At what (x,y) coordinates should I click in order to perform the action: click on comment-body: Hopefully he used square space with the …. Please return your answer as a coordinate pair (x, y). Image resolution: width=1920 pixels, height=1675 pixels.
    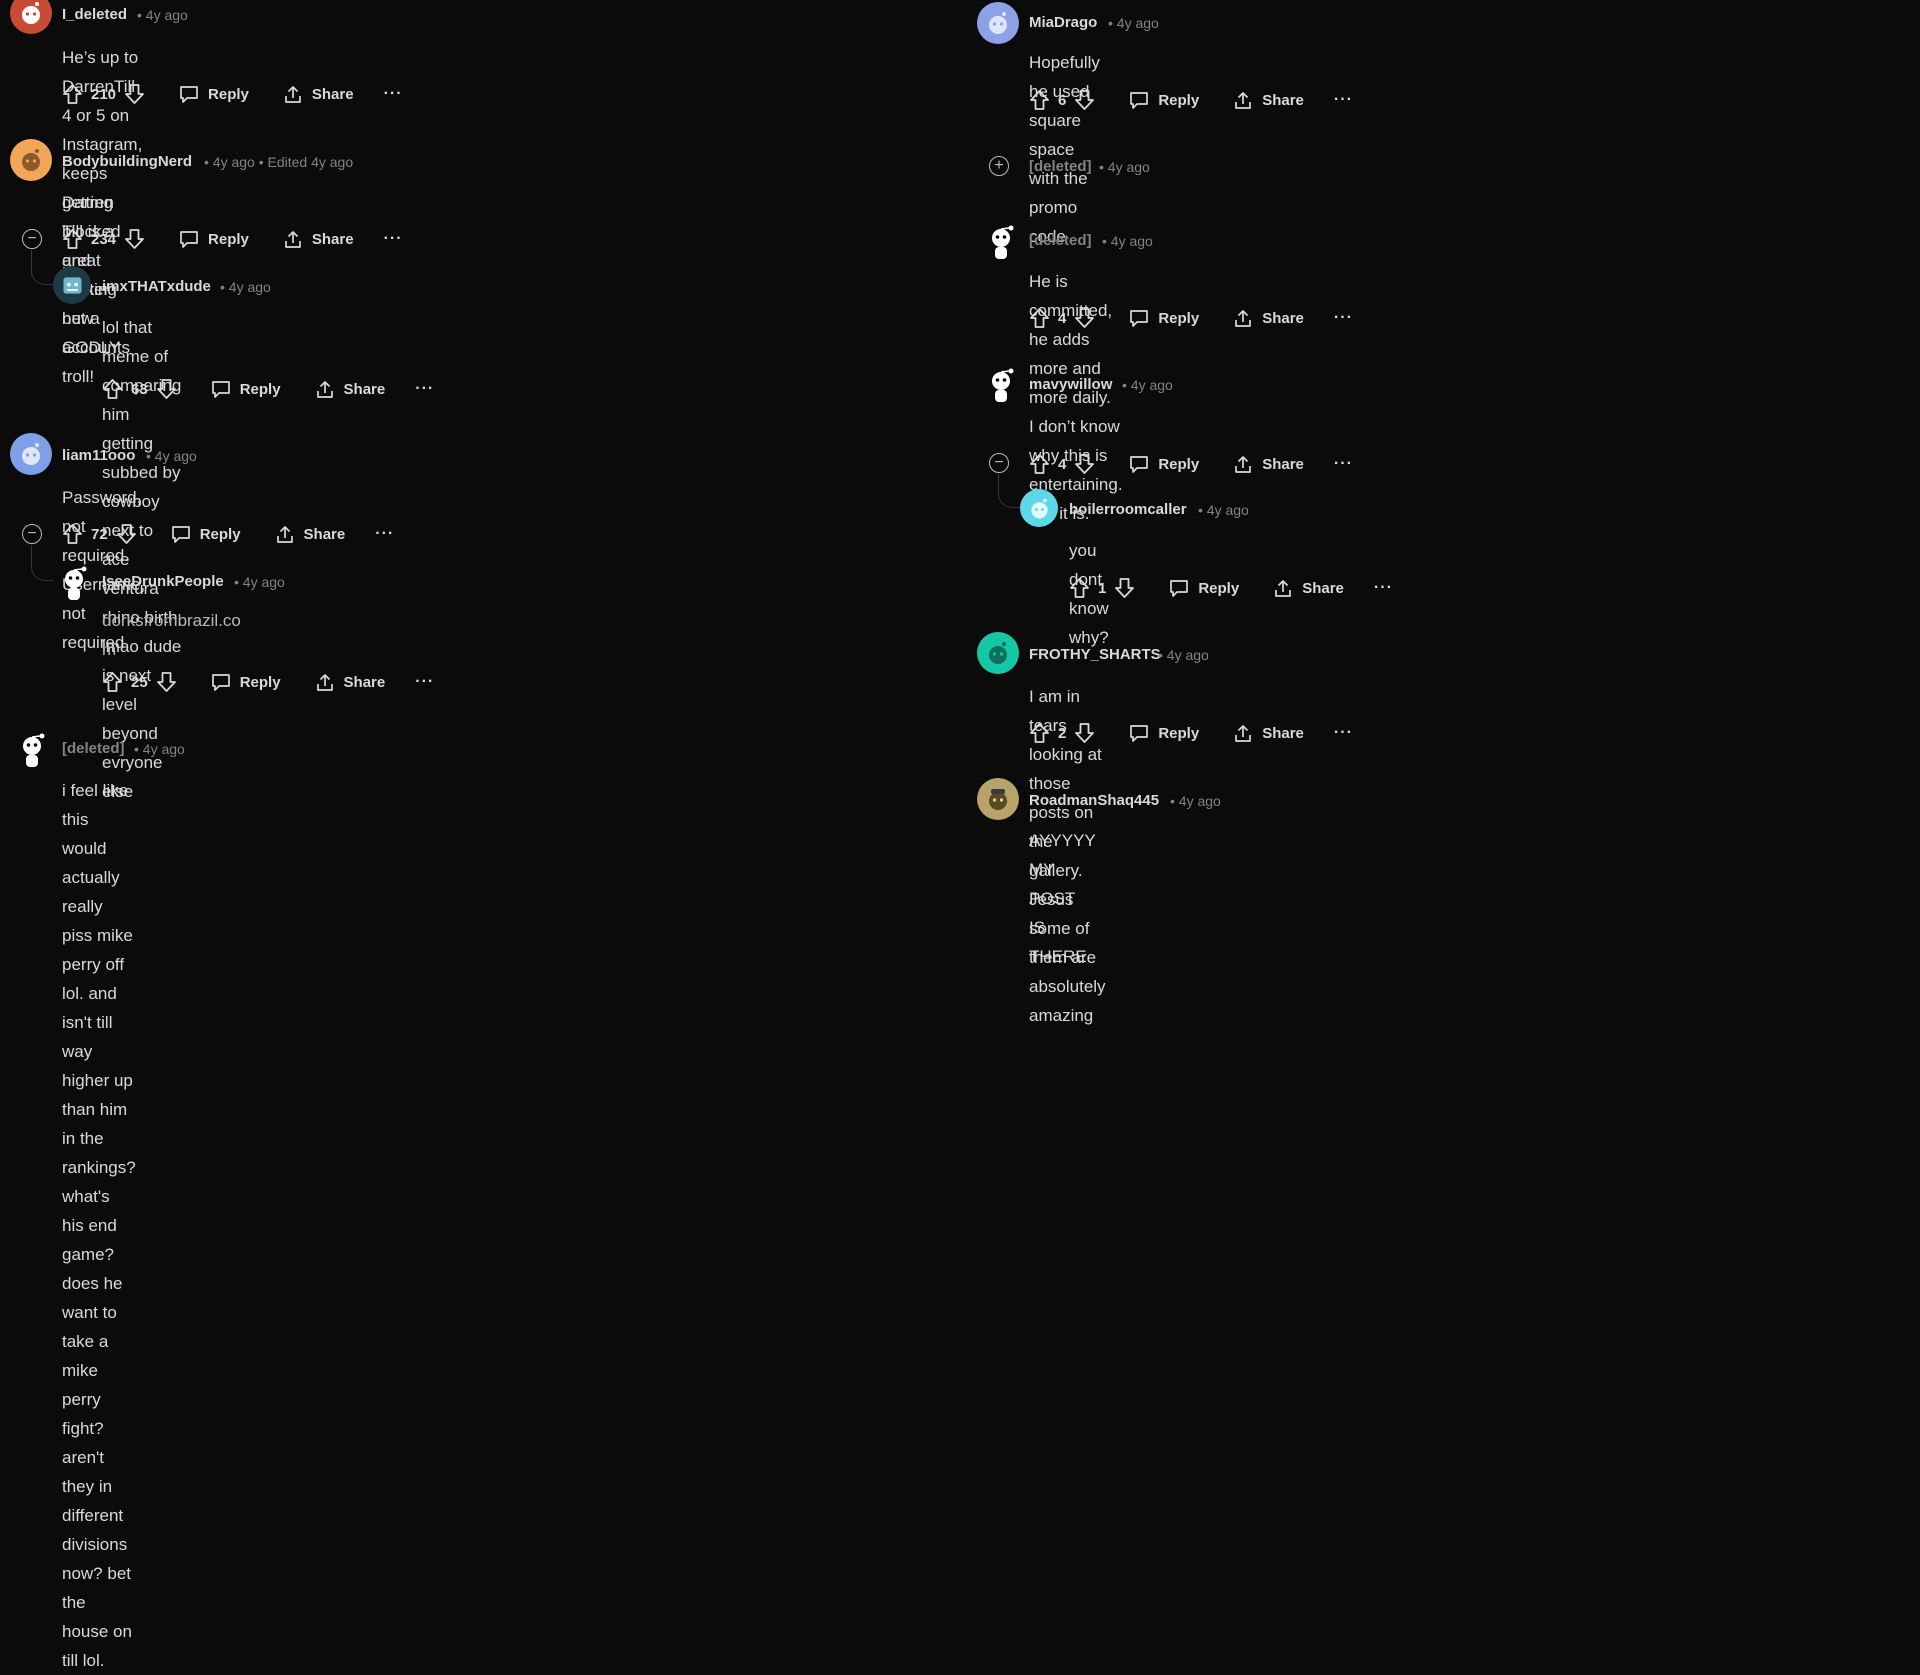
    Looking at the image, I should click on (1064, 149).